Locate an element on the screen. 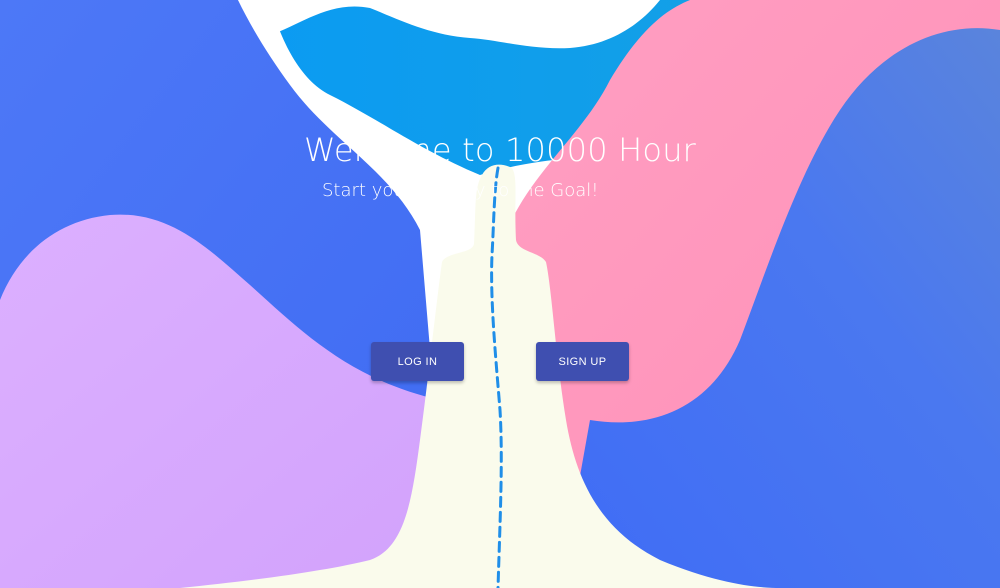 Image resolution: width=1000 pixels, height=588 pixels. signup-button: SIGN UP is located at coordinates (582, 361).